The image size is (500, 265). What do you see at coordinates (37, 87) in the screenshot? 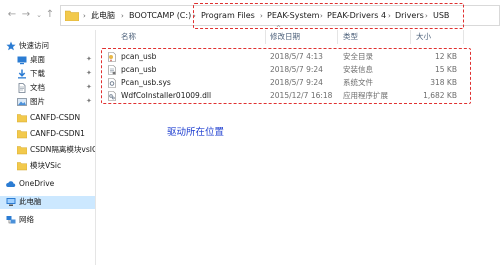
I see `sidebar-item-label: 文档` at bounding box center [37, 87].